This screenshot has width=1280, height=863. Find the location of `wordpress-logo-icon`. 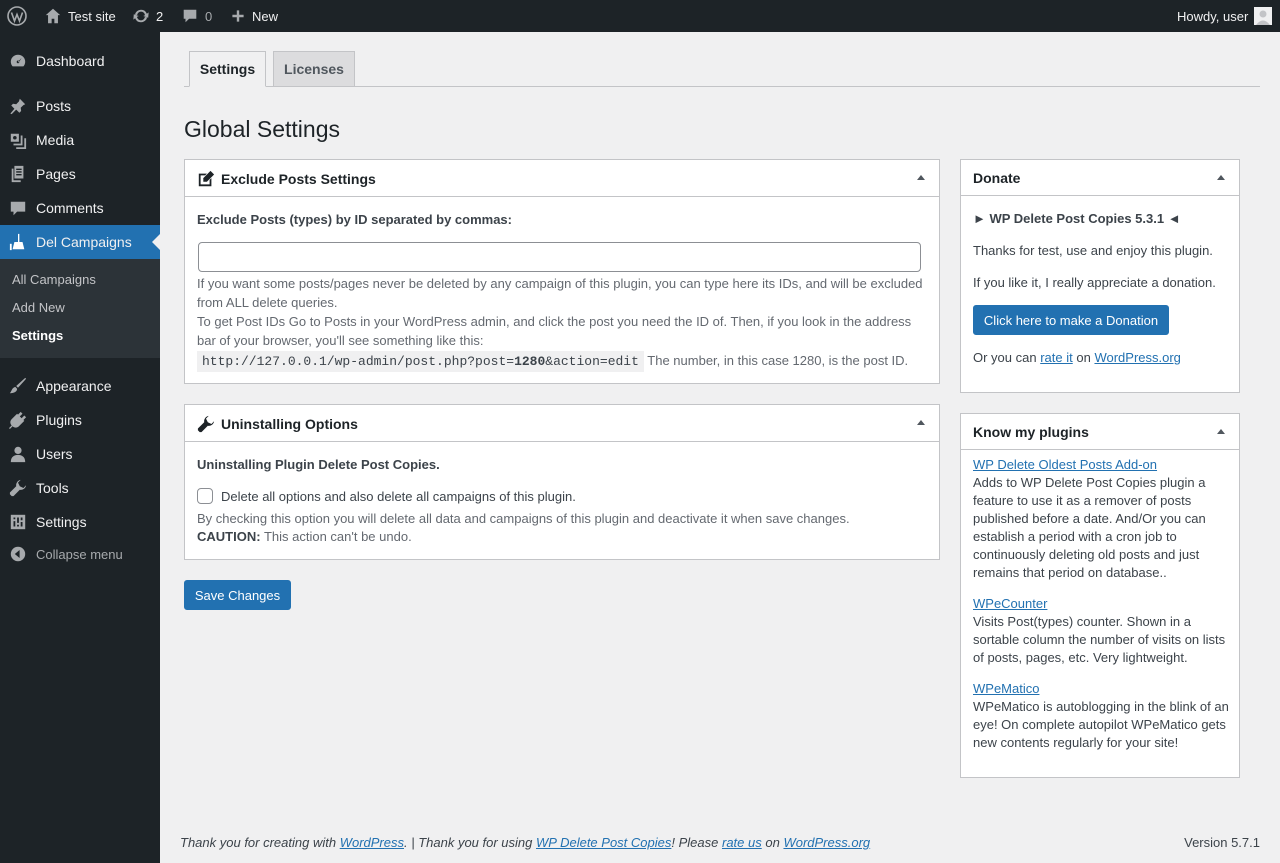

wordpress-logo-icon is located at coordinates (17, 16).